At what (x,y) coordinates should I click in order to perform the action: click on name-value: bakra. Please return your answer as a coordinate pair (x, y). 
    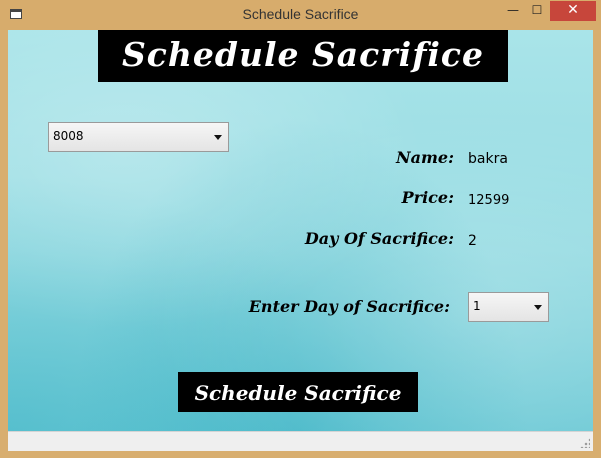
    Looking at the image, I should click on (488, 159).